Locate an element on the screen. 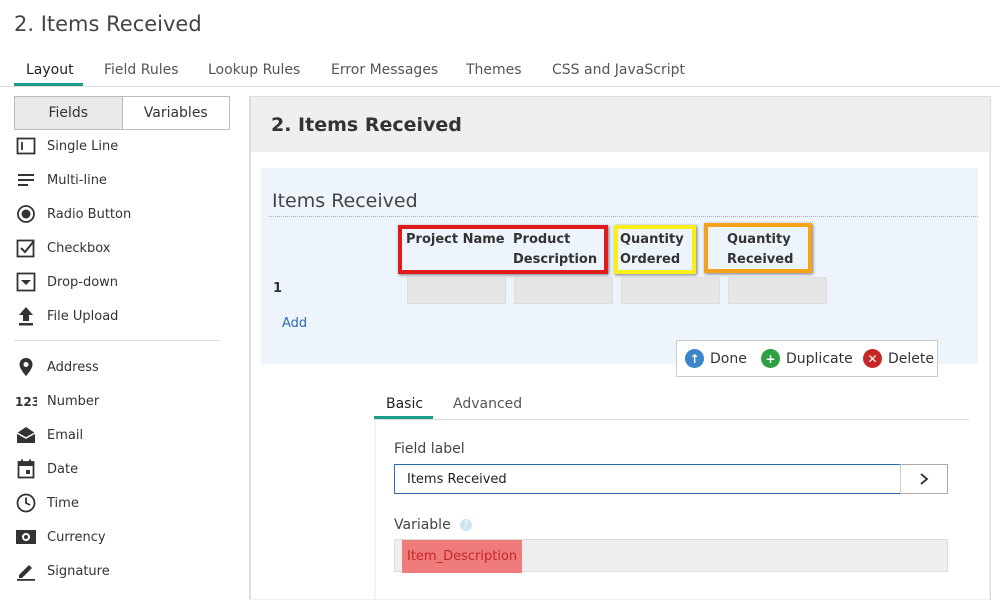  multi-line-icon is located at coordinates (26, 180).